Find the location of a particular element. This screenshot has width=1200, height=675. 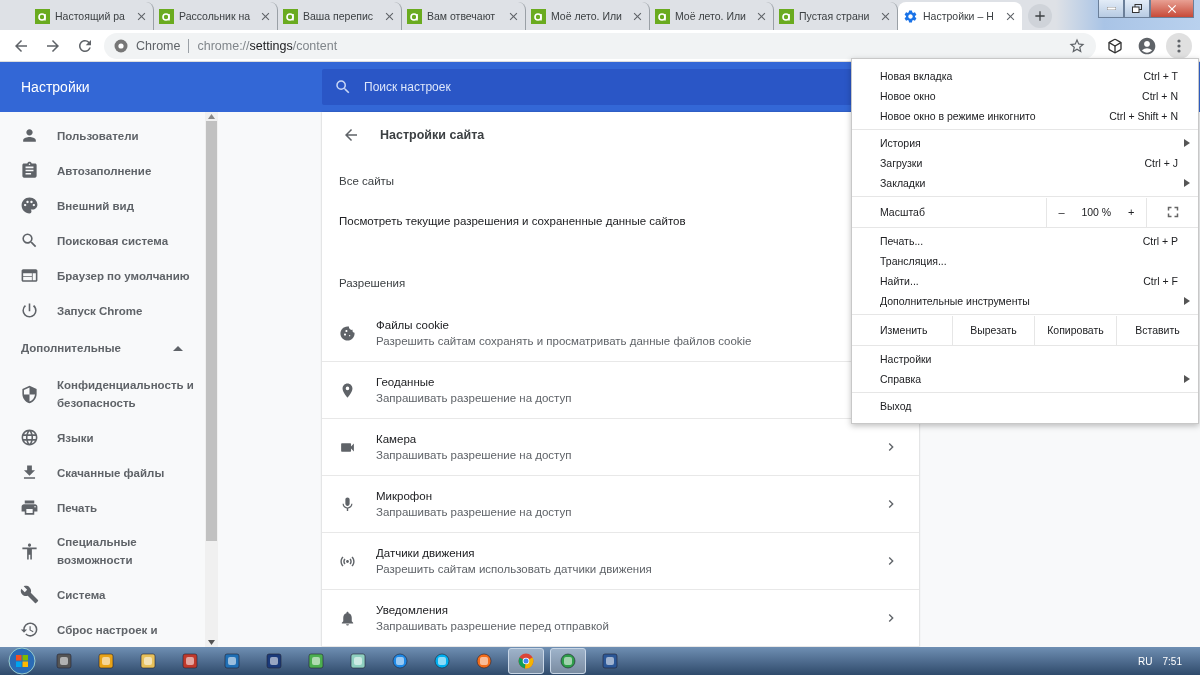

shortcut-text: Ctrl + N is located at coordinates (1160, 96).